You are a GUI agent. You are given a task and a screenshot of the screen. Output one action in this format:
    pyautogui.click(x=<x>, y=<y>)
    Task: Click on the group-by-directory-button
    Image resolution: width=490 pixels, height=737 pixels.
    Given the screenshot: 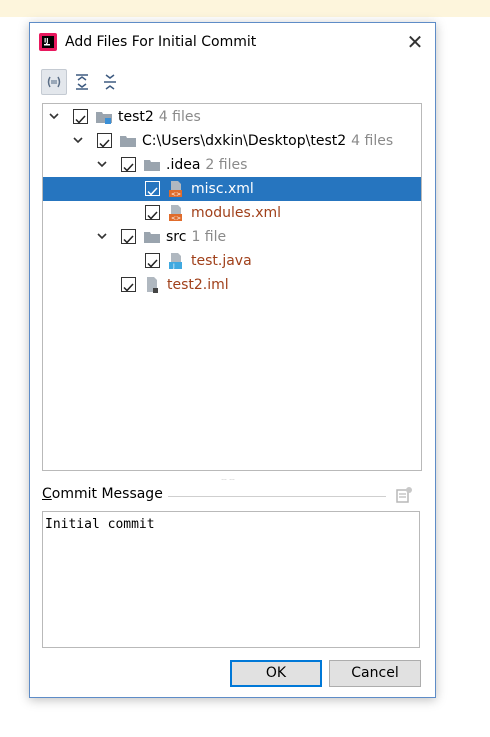 What is the action you would take?
    pyautogui.click(x=54, y=82)
    